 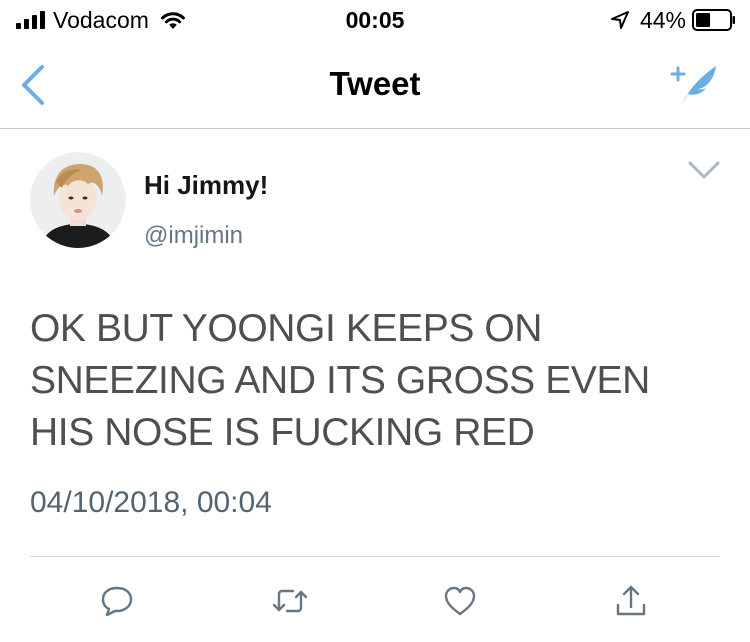 What do you see at coordinates (206, 185) in the screenshot?
I see `display-name: Hi Jimmy!` at bounding box center [206, 185].